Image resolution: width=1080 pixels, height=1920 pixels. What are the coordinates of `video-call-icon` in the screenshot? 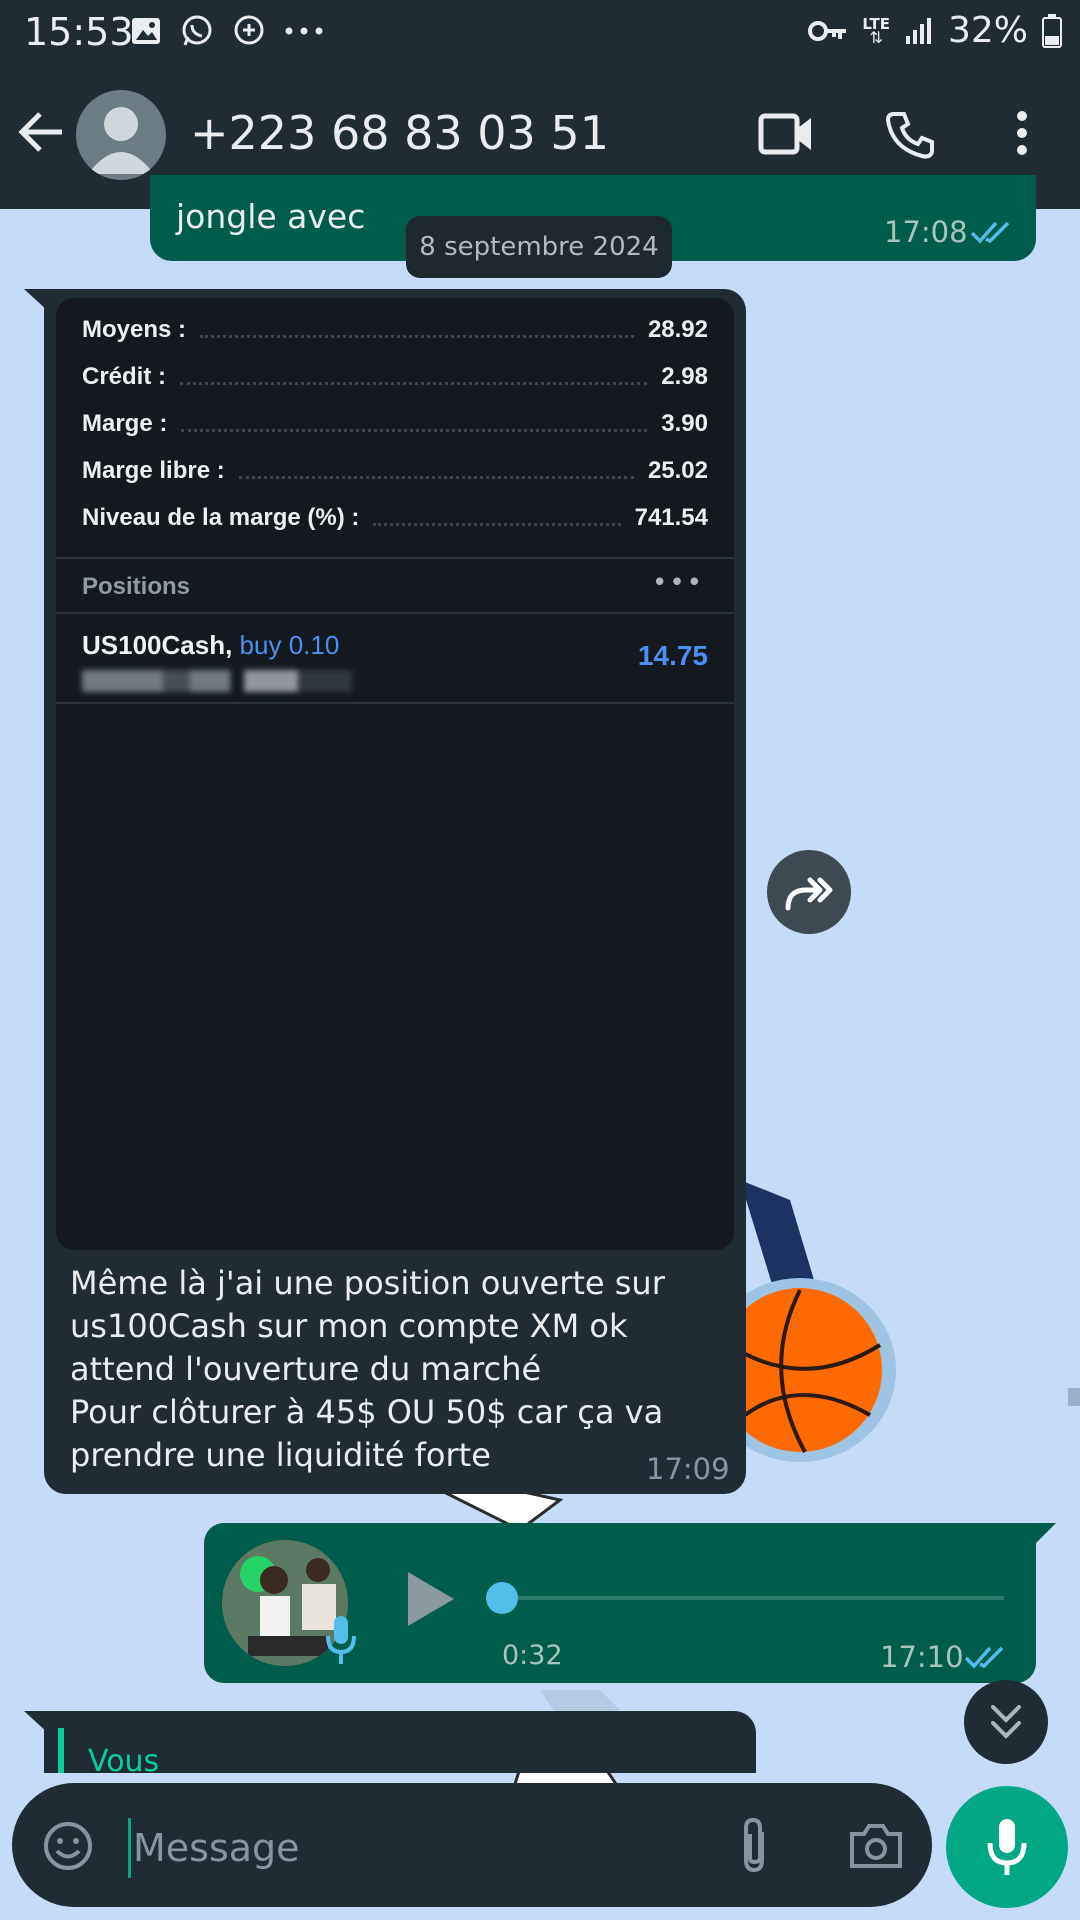 It's located at (786, 134).